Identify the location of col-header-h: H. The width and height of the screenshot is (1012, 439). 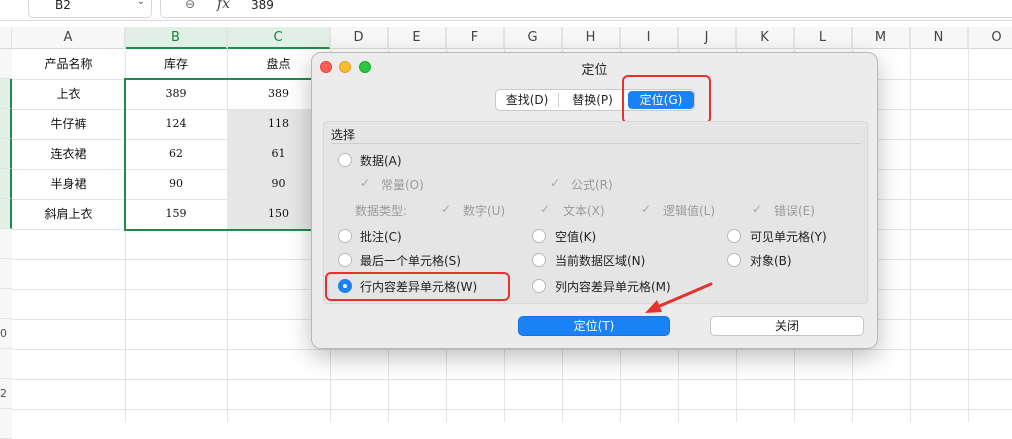
(591, 38).